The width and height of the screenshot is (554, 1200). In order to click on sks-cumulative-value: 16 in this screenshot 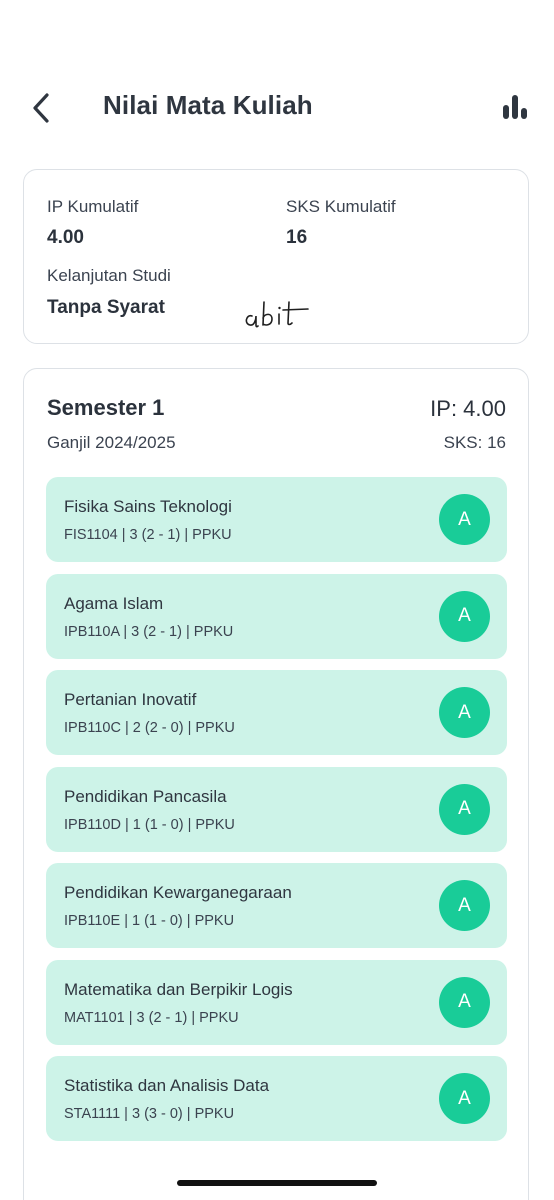, I will do `click(297, 237)`.